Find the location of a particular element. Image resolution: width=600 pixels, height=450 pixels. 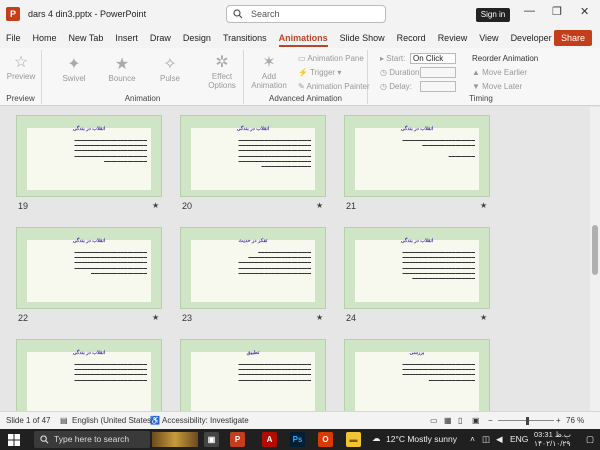

reading-view-icon: ▯ is located at coordinates (460, 420).